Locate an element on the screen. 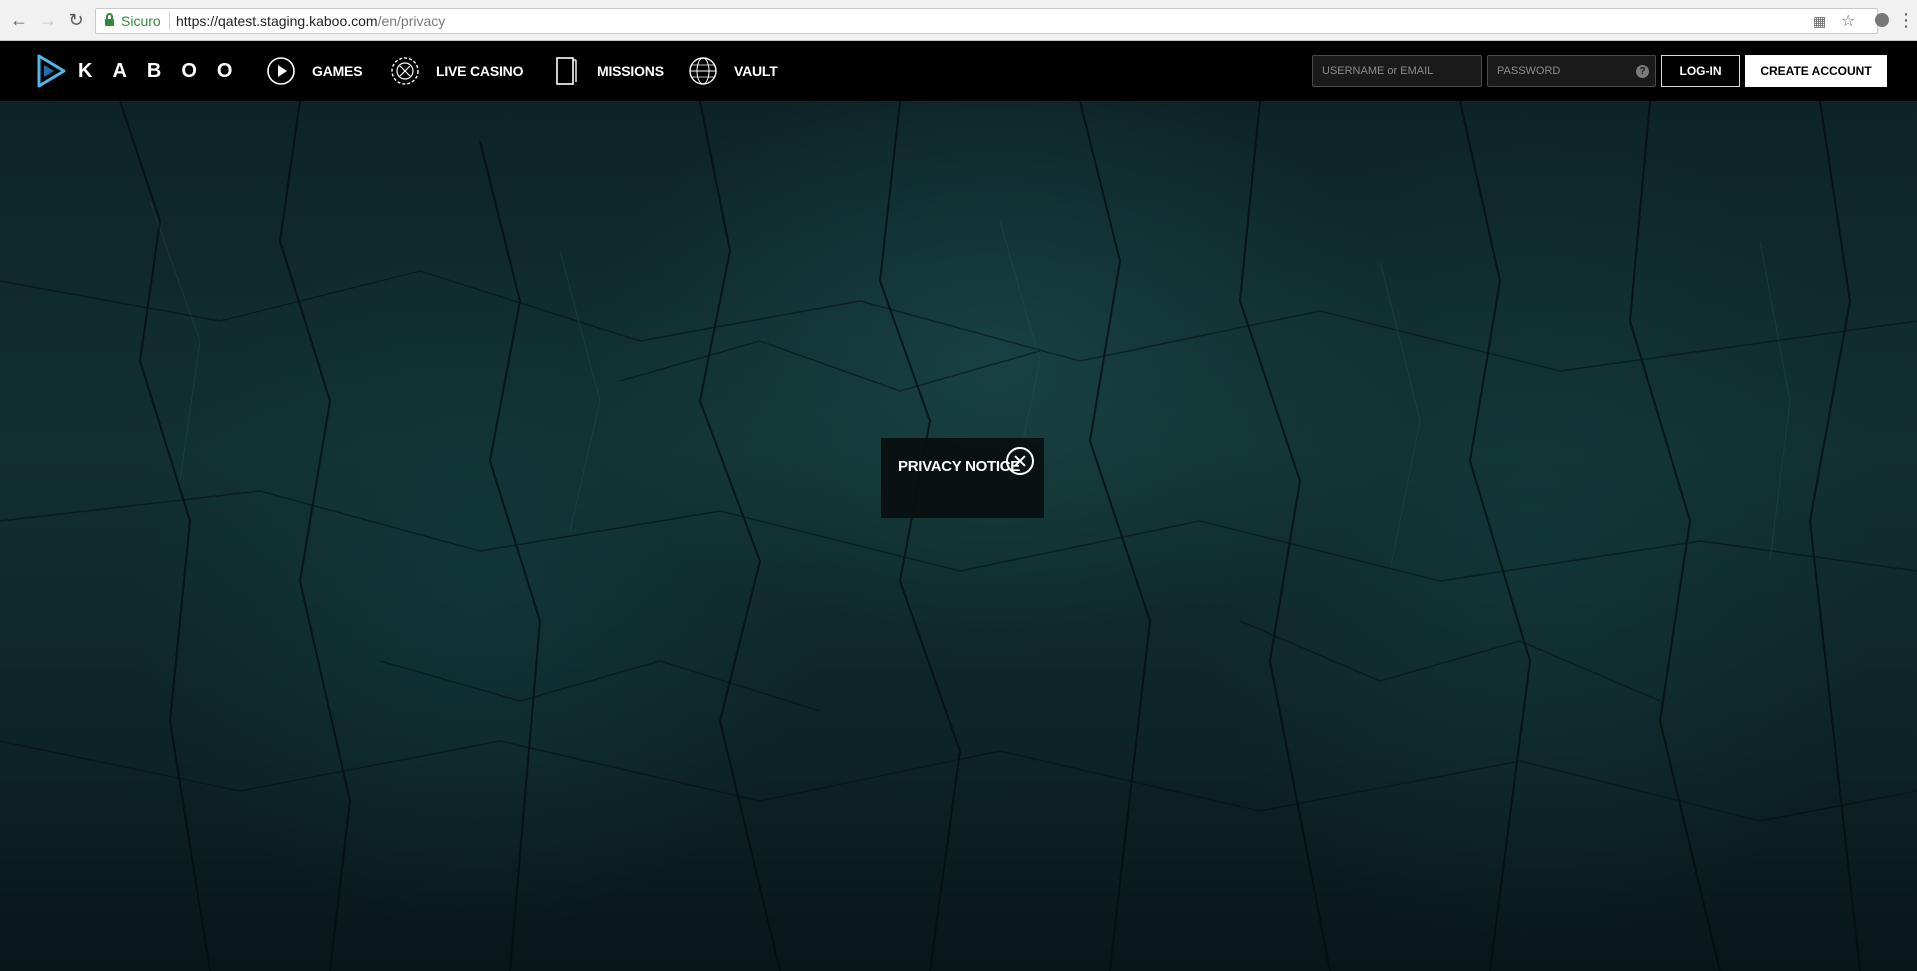 Image resolution: width=1917 pixels, height=971 pixels. kaboo-logo: KABOO is located at coordinates (144, 71).